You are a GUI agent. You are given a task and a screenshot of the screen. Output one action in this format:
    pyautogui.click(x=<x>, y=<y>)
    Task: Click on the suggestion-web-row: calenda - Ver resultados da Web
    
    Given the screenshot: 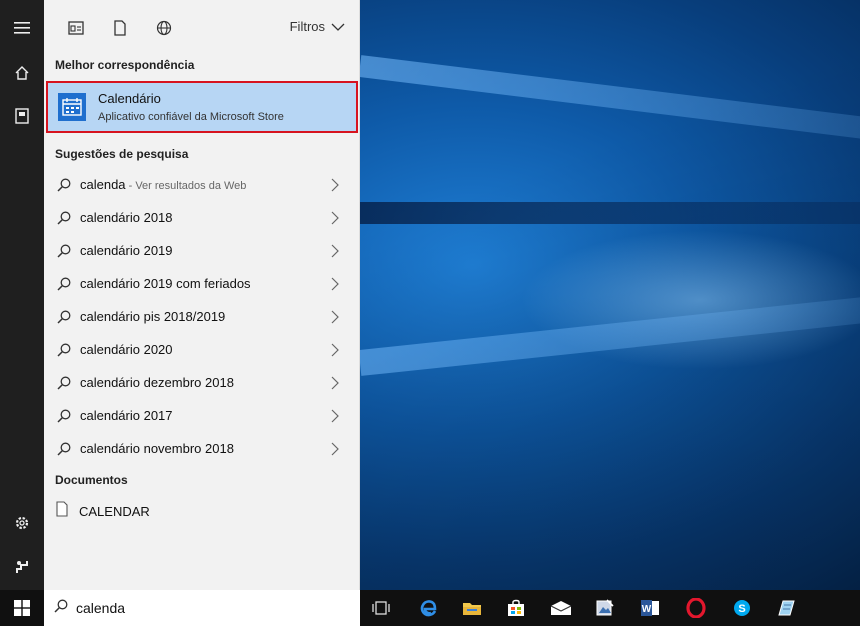 What is the action you would take?
    pyautogui.click(x=202, y=184)
    